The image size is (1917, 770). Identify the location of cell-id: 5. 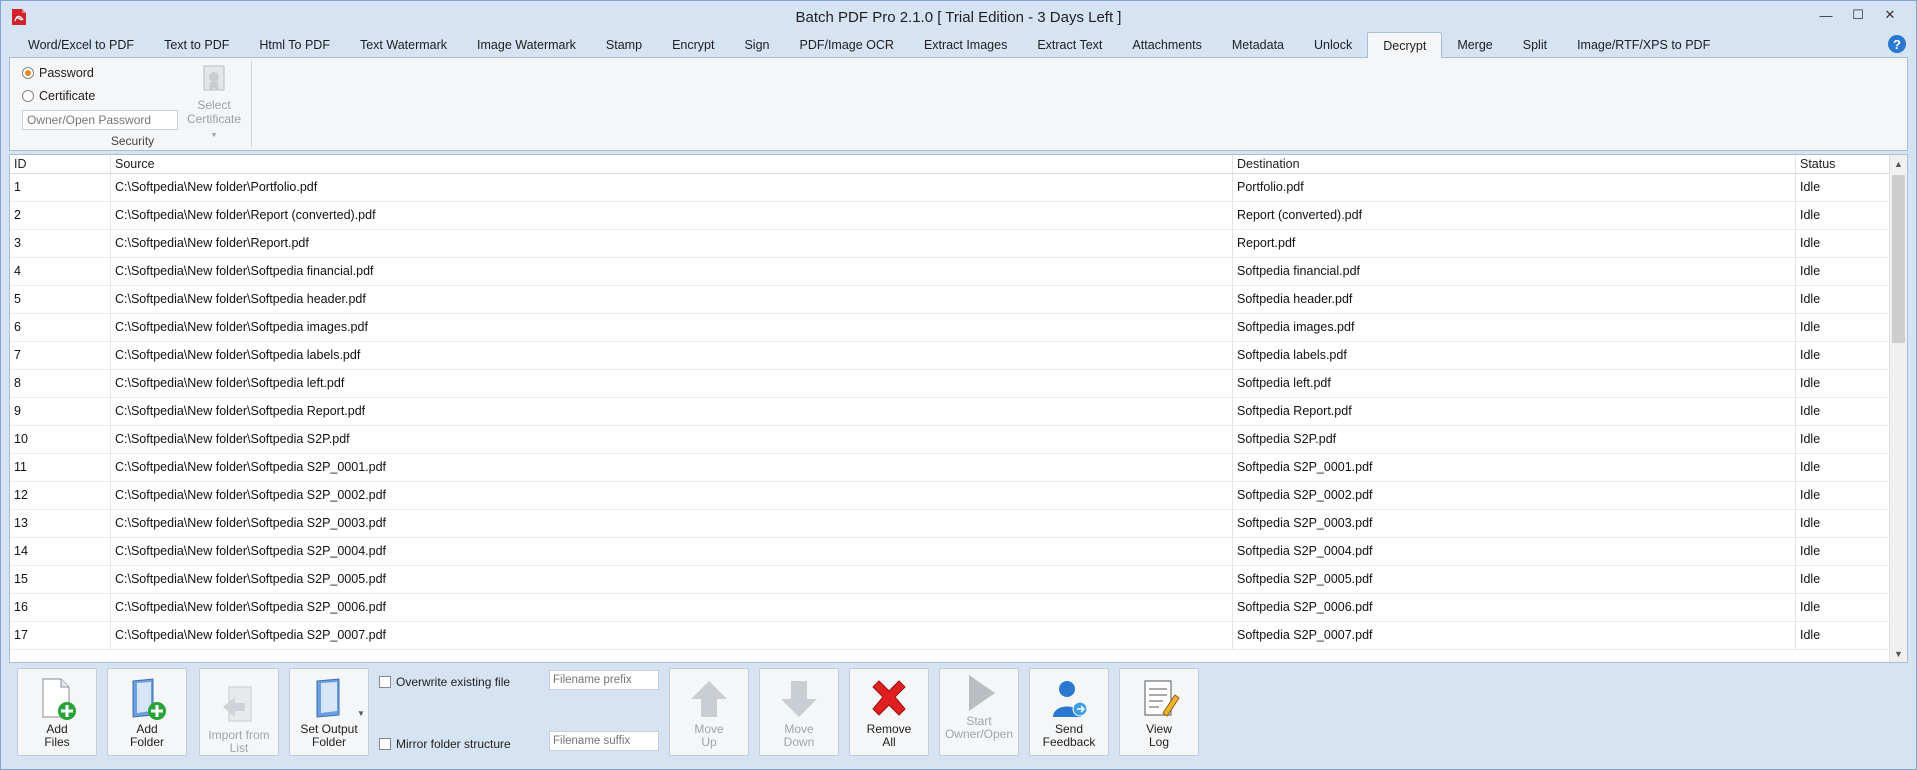
(17, 299).